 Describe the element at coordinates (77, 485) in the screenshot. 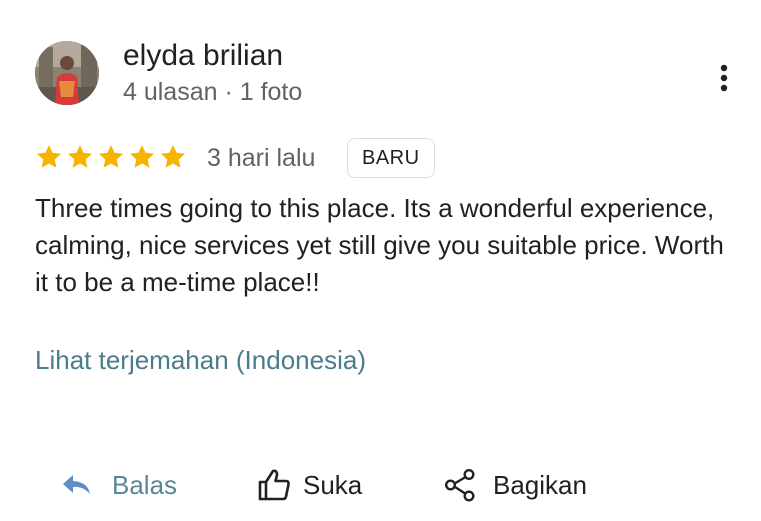

I see `reply-icon` at that location.